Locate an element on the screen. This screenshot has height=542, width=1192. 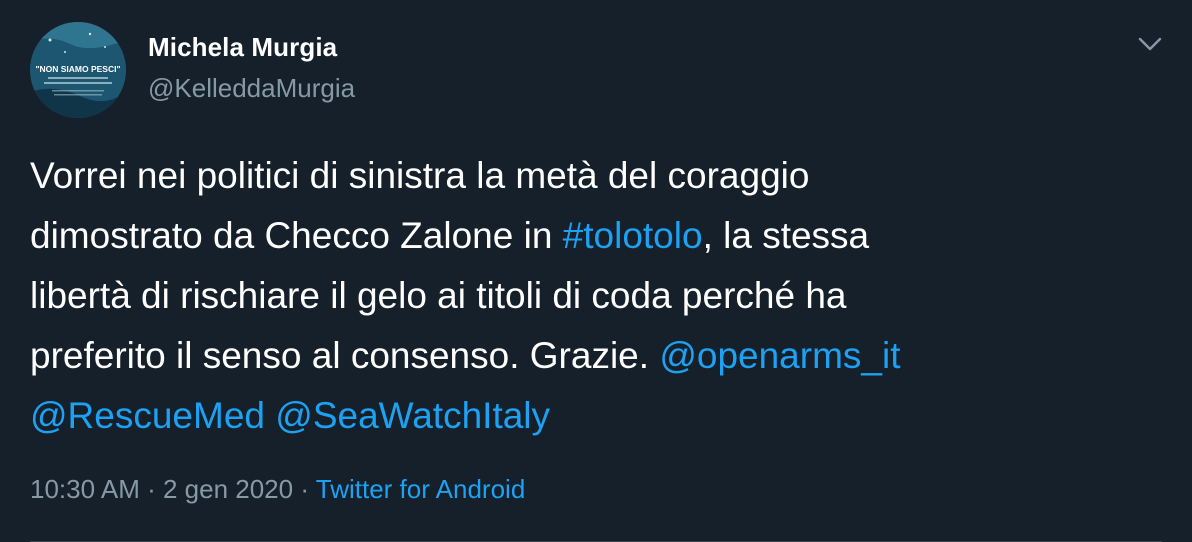
author-name: Michela Murgia is located at coordinates (242, 47).